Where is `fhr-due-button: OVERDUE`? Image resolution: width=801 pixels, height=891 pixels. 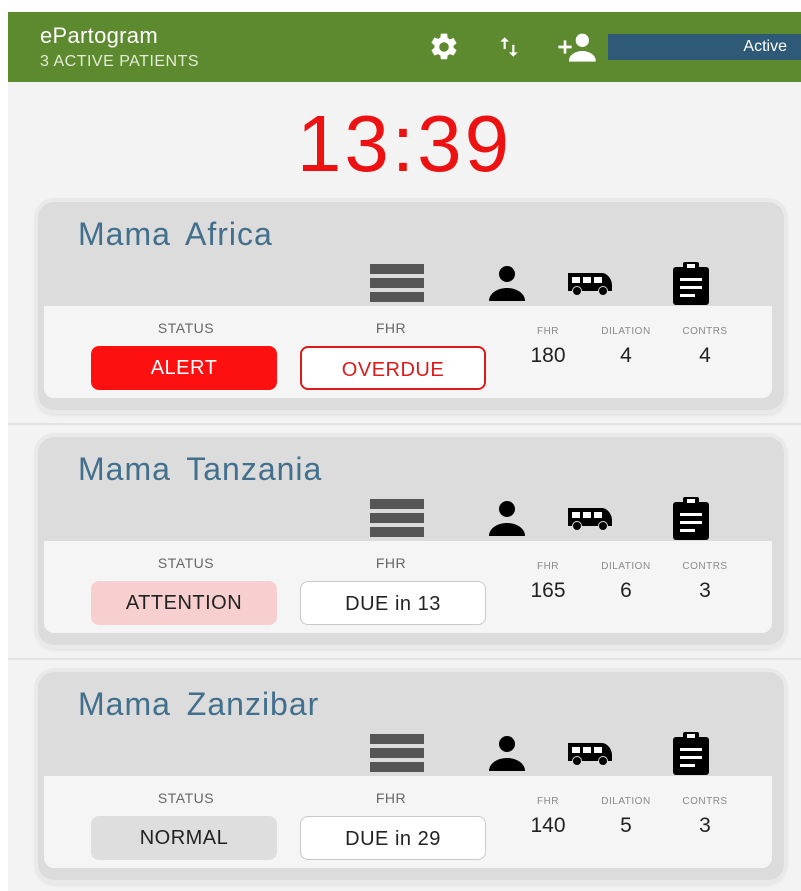
fhr-due-button: OVERDUE is located at coordinates (393, 368).